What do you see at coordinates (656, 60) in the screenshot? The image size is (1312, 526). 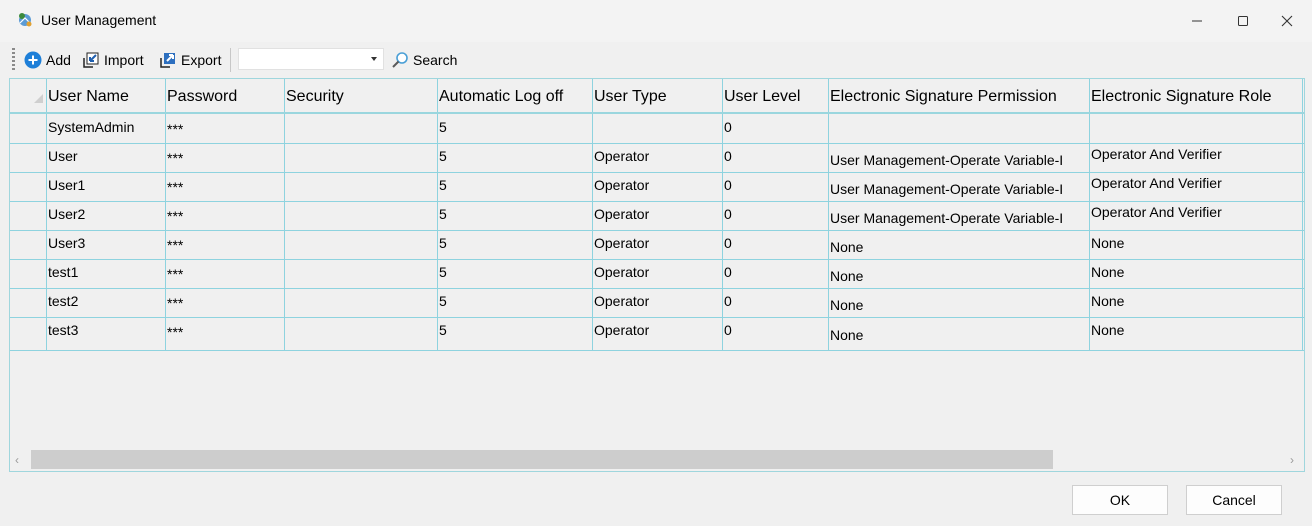 I see `toolbar: Add Import Export Search` at bounding box center [656, 60].